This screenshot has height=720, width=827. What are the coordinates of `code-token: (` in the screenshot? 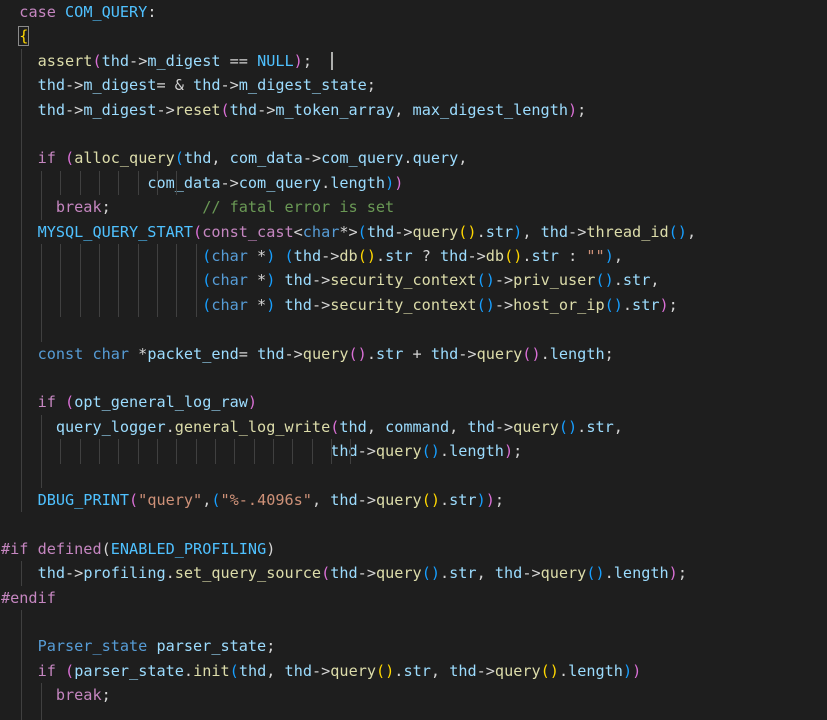 It's located at (326, 573).